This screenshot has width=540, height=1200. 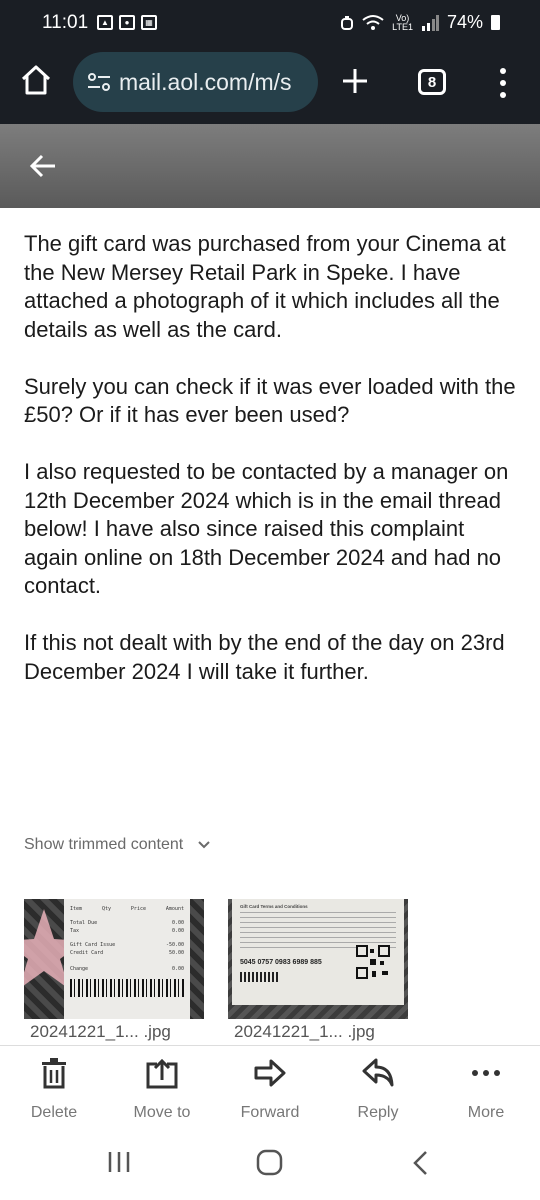 What do you see at coordinates (378, 1112) in the screenshot?
I see `reply-label: Reply` at bounding box center [378, 1112].